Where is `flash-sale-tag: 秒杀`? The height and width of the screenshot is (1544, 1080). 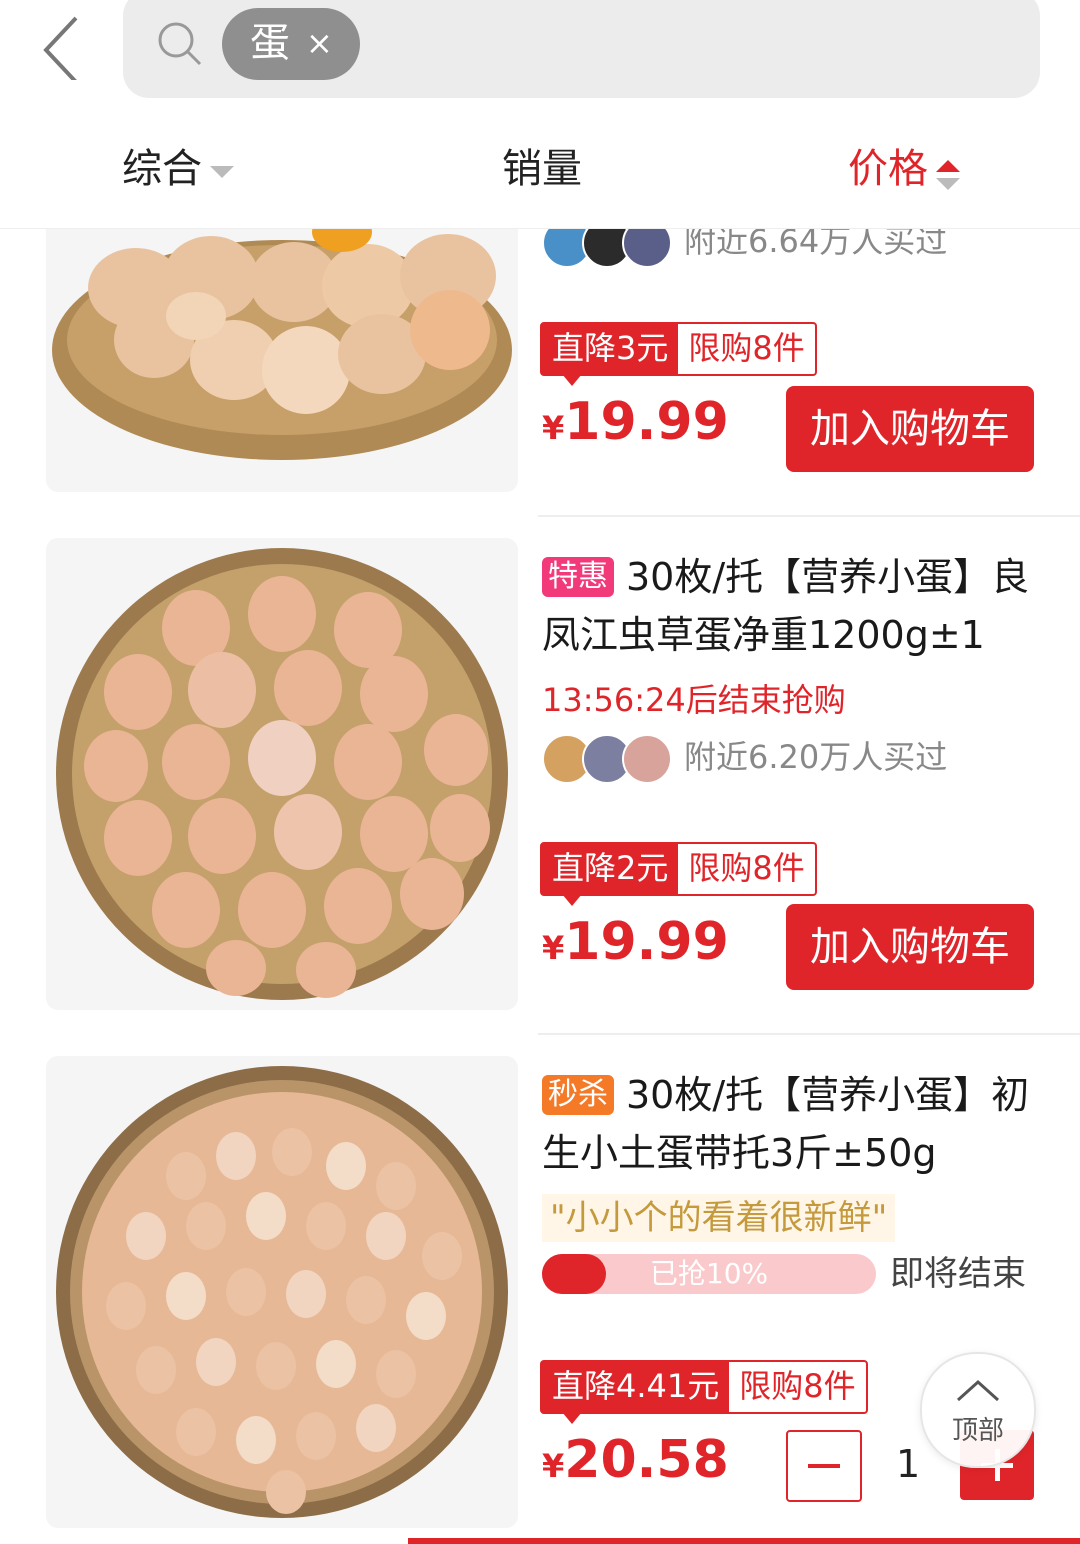 flash-sale-tag: 秒杀 is located at coordinates (578, 1095).